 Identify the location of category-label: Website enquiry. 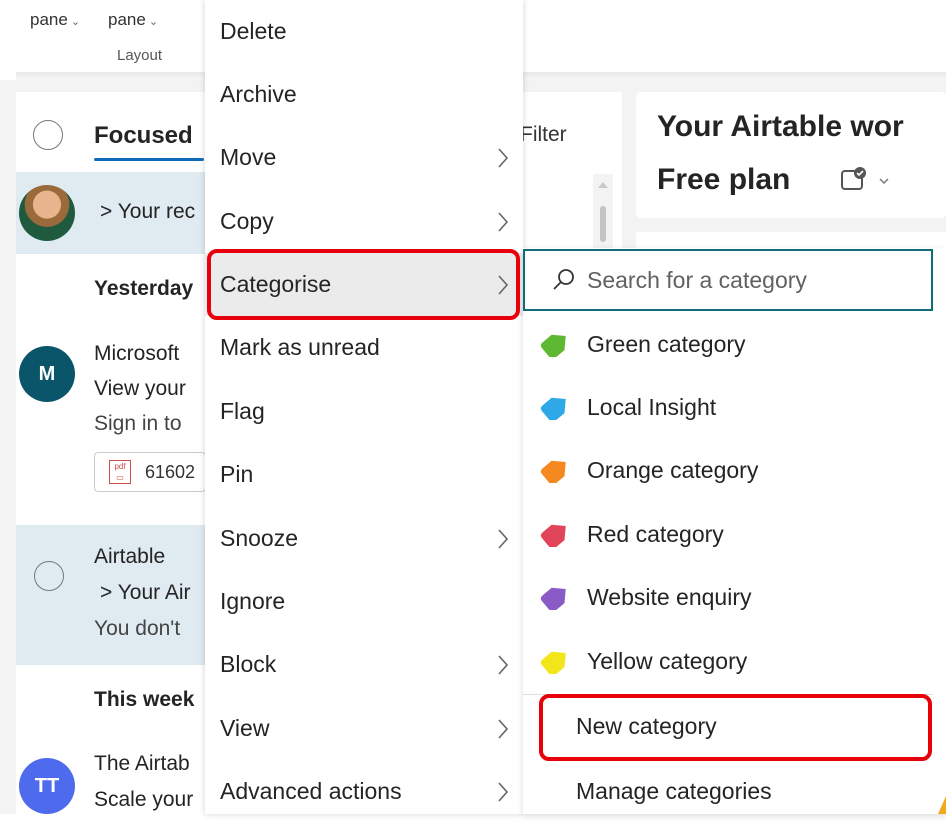
(669, 597).